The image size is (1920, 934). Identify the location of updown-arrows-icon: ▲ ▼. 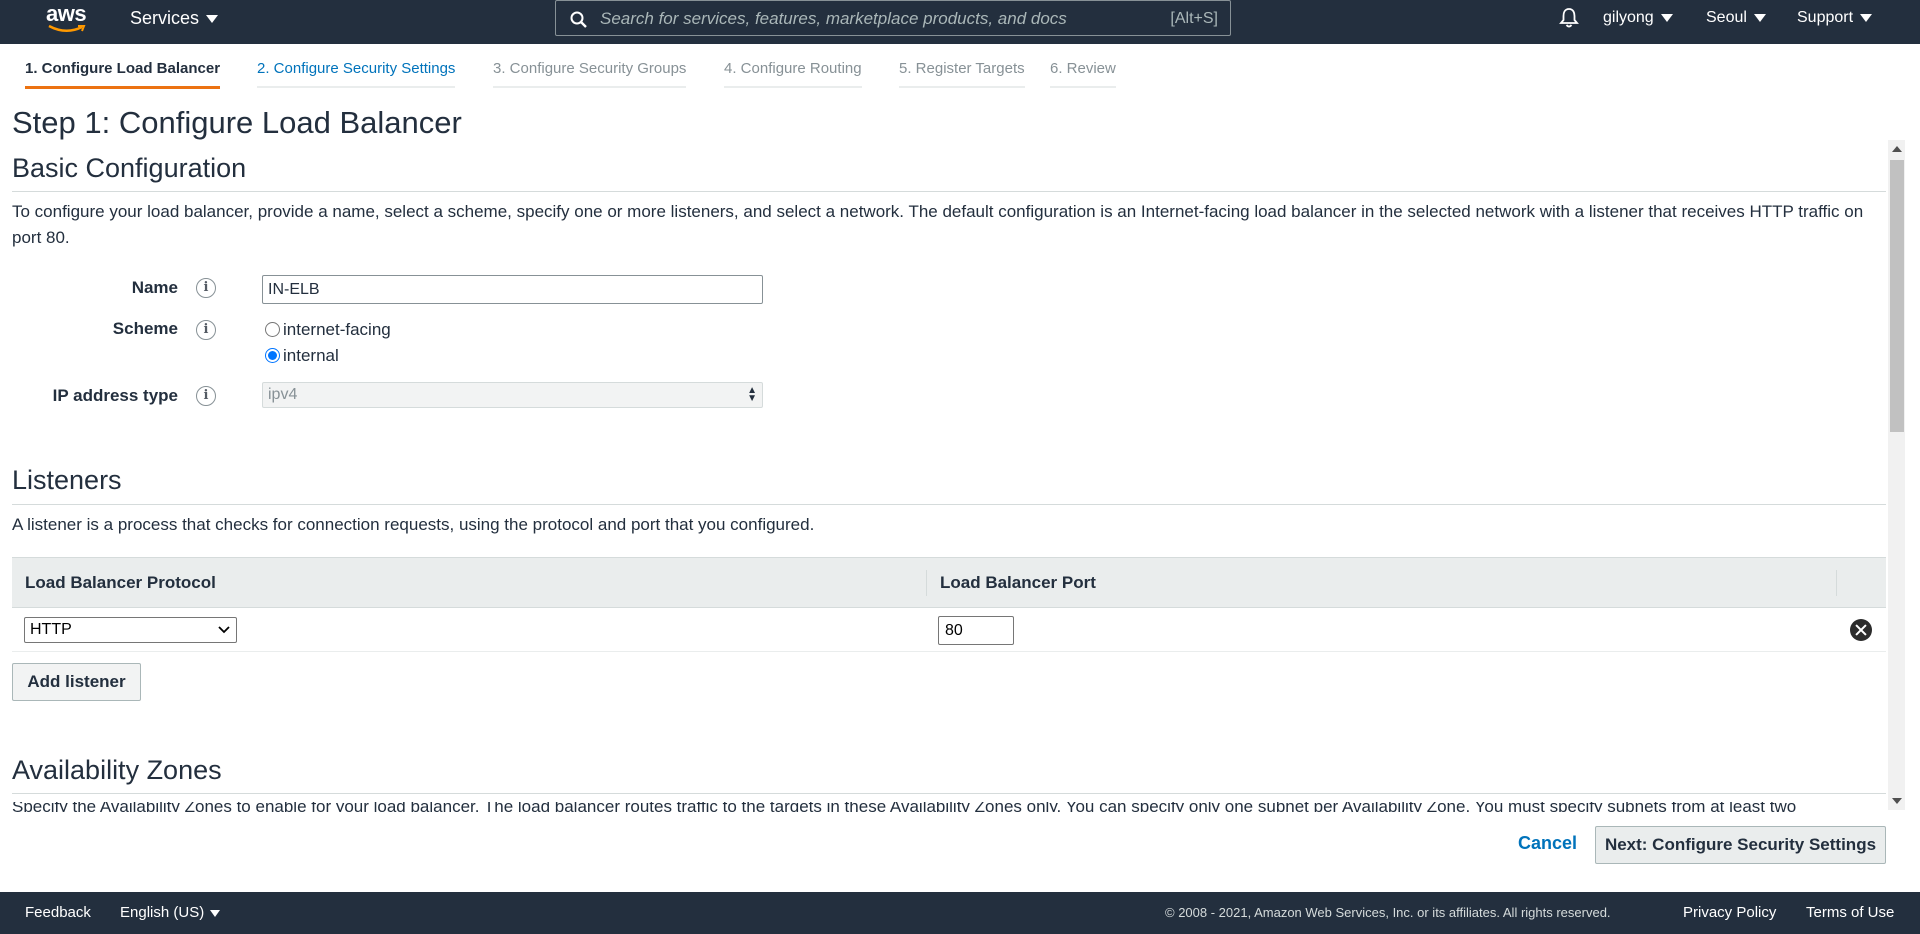
(752, 394).